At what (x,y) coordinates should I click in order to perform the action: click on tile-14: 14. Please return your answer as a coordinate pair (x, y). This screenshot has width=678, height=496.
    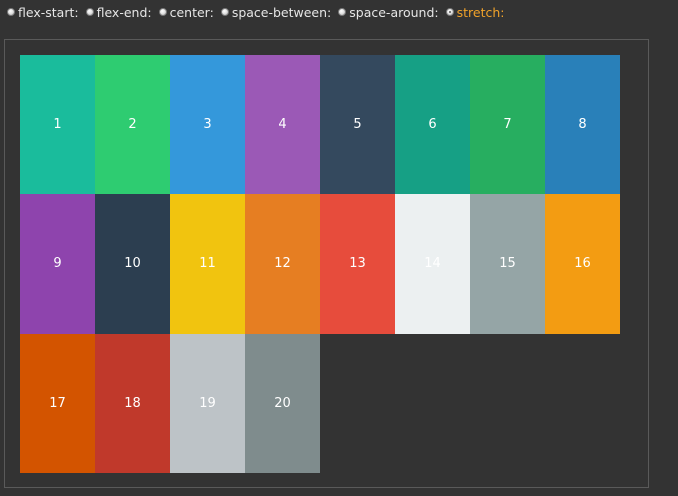
    Looking at the image, I should click on (432, 264).